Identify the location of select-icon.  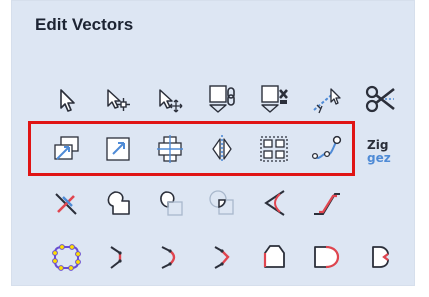
(67, 100).